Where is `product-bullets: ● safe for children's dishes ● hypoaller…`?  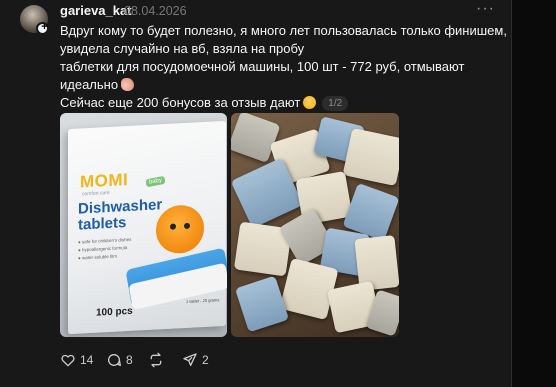 product-bullets: ● safe for children's dishes ● hypoaller… is located at coordinates (104, 249).